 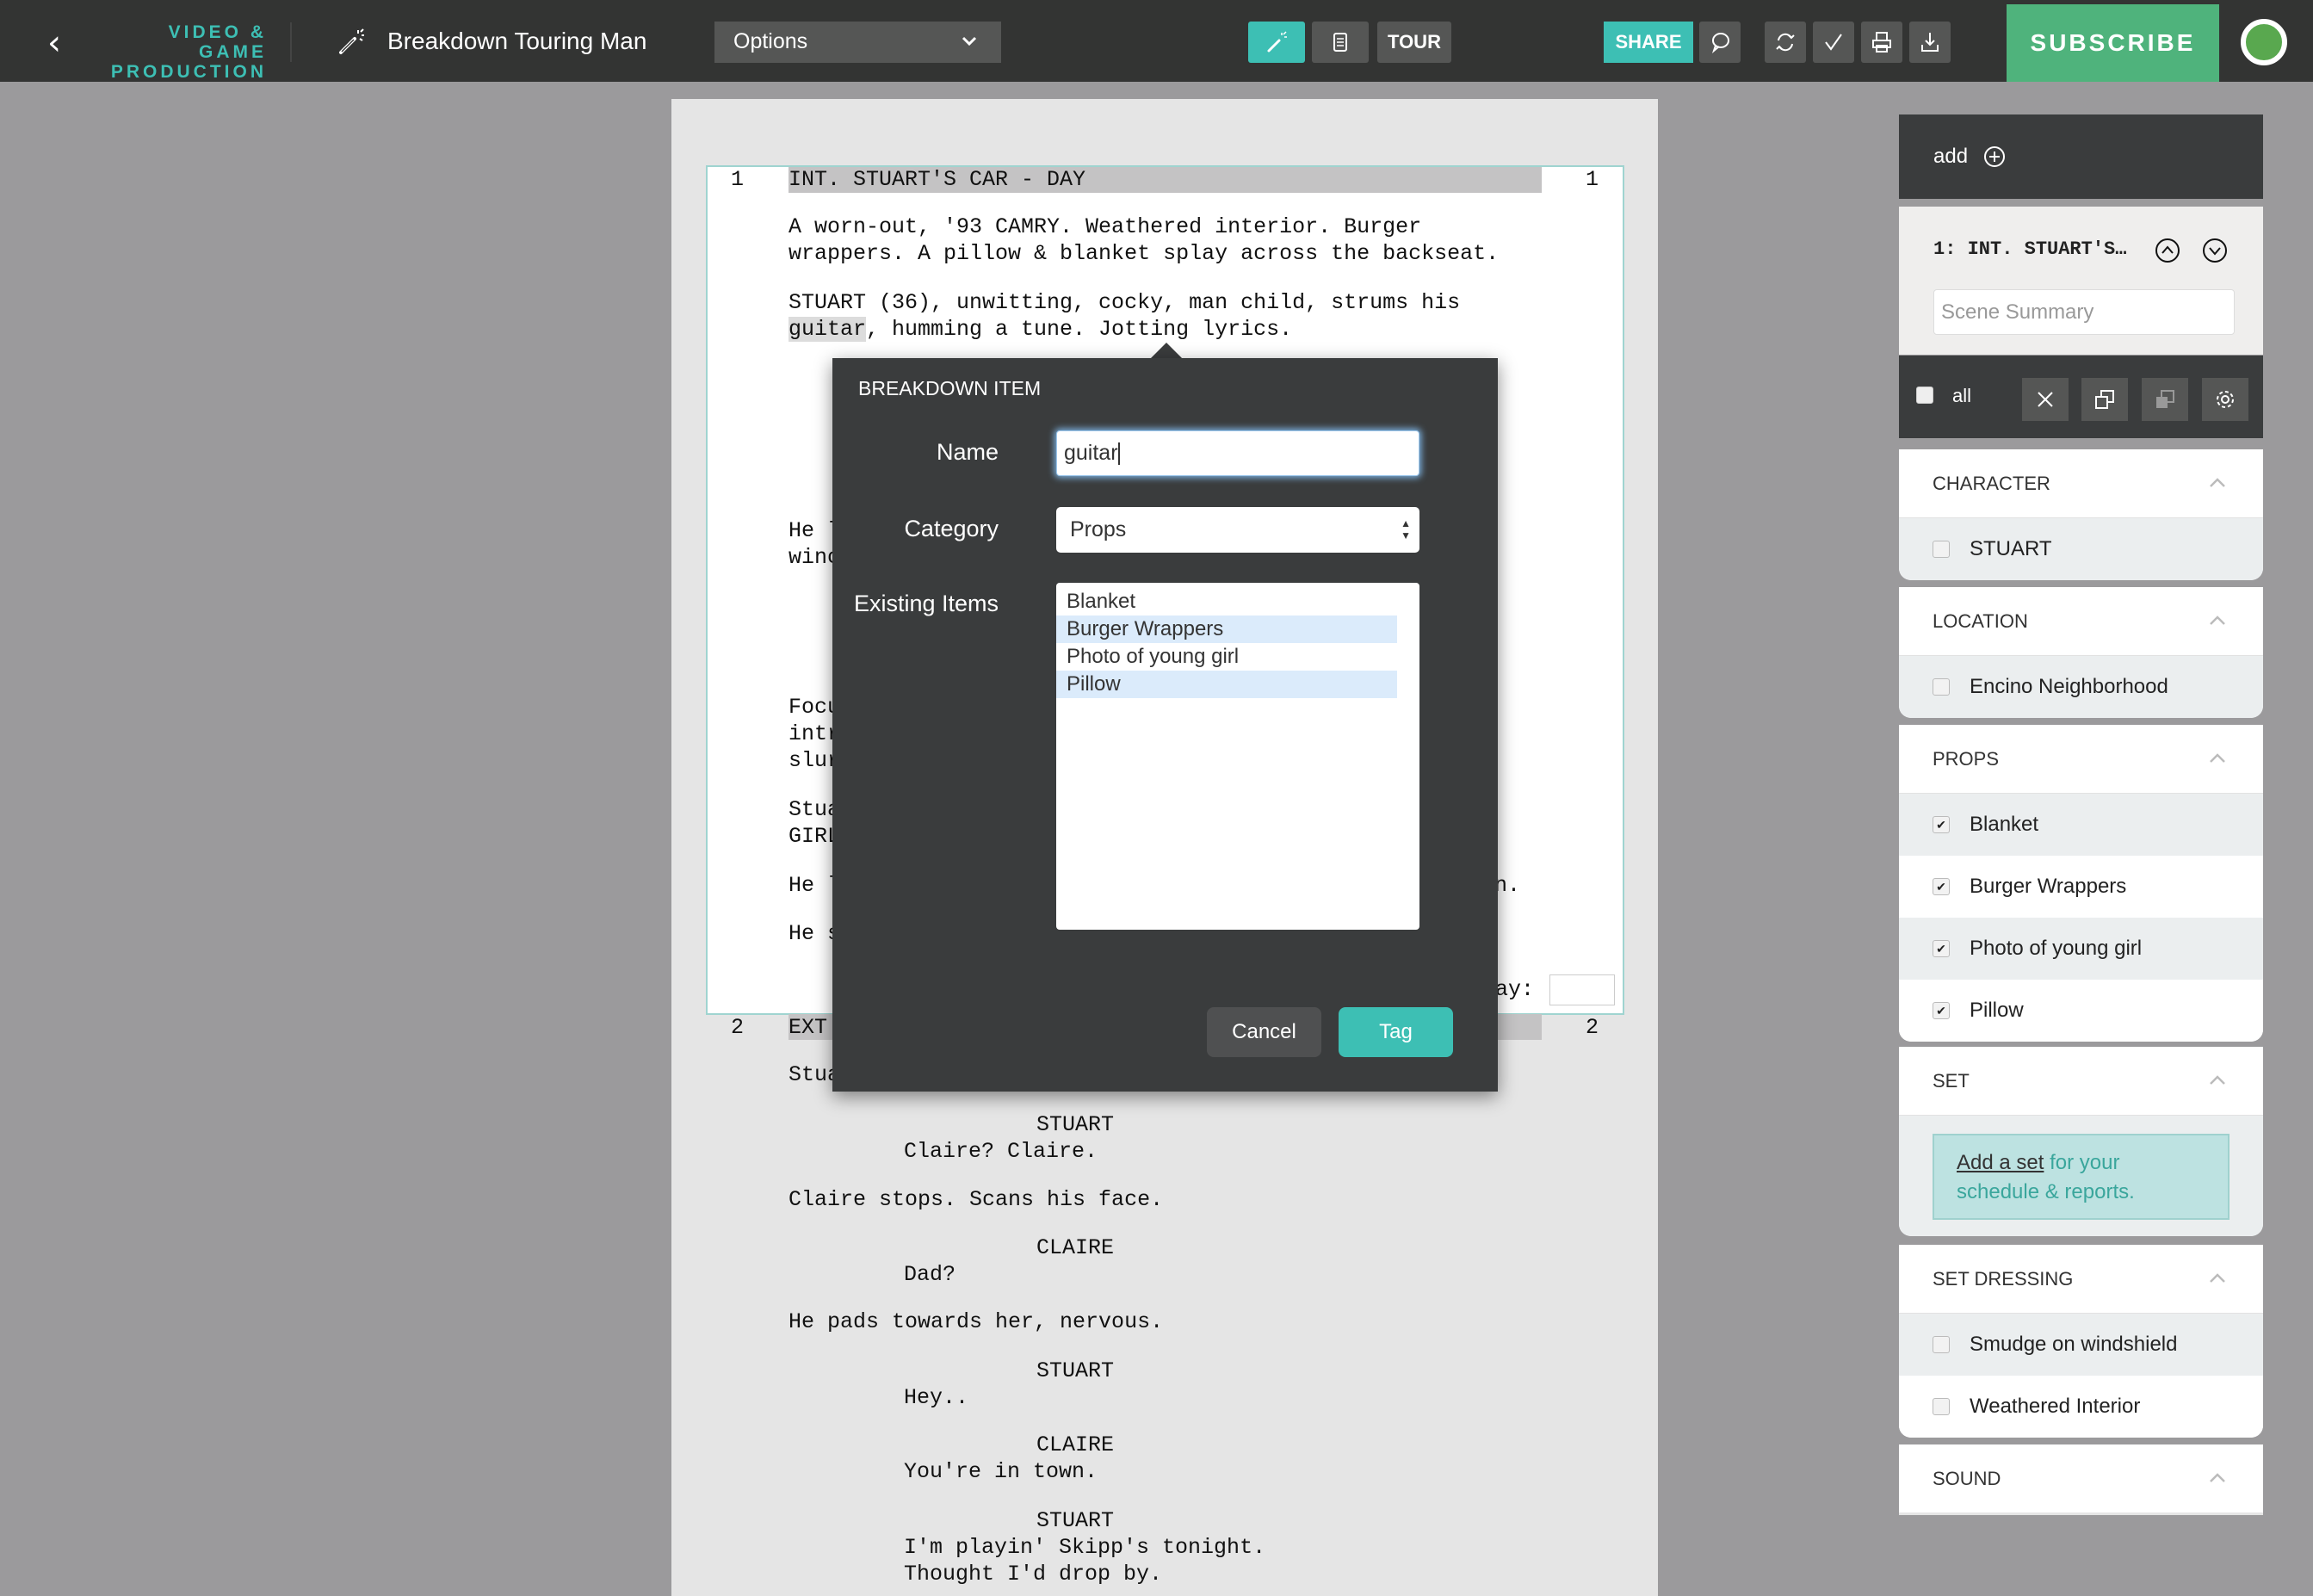 I want to click on add-element-bar: add, so click(x=2081, y=156).